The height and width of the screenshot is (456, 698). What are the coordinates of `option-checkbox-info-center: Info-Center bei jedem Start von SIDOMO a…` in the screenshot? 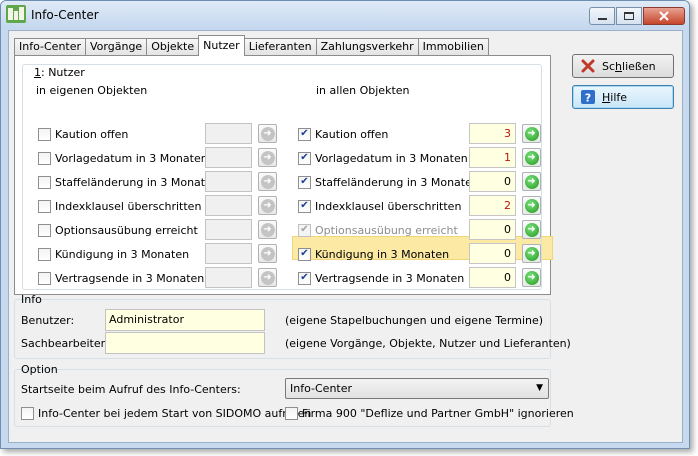 It's located at (166, 413).